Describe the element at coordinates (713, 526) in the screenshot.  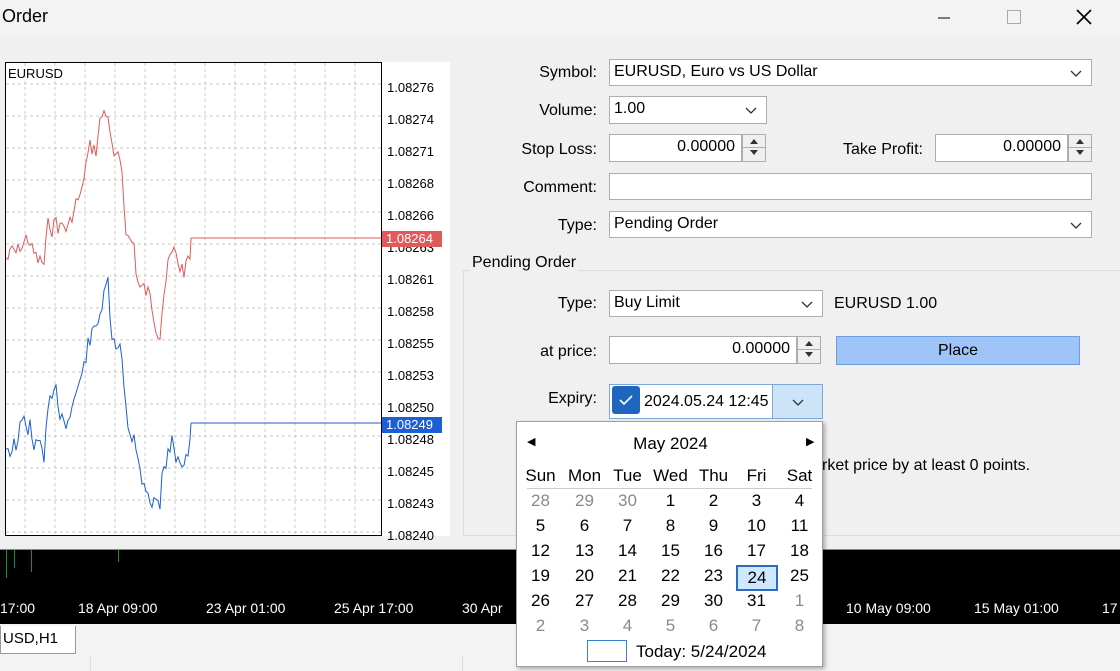
I see `calendar-day: 9` at that location.